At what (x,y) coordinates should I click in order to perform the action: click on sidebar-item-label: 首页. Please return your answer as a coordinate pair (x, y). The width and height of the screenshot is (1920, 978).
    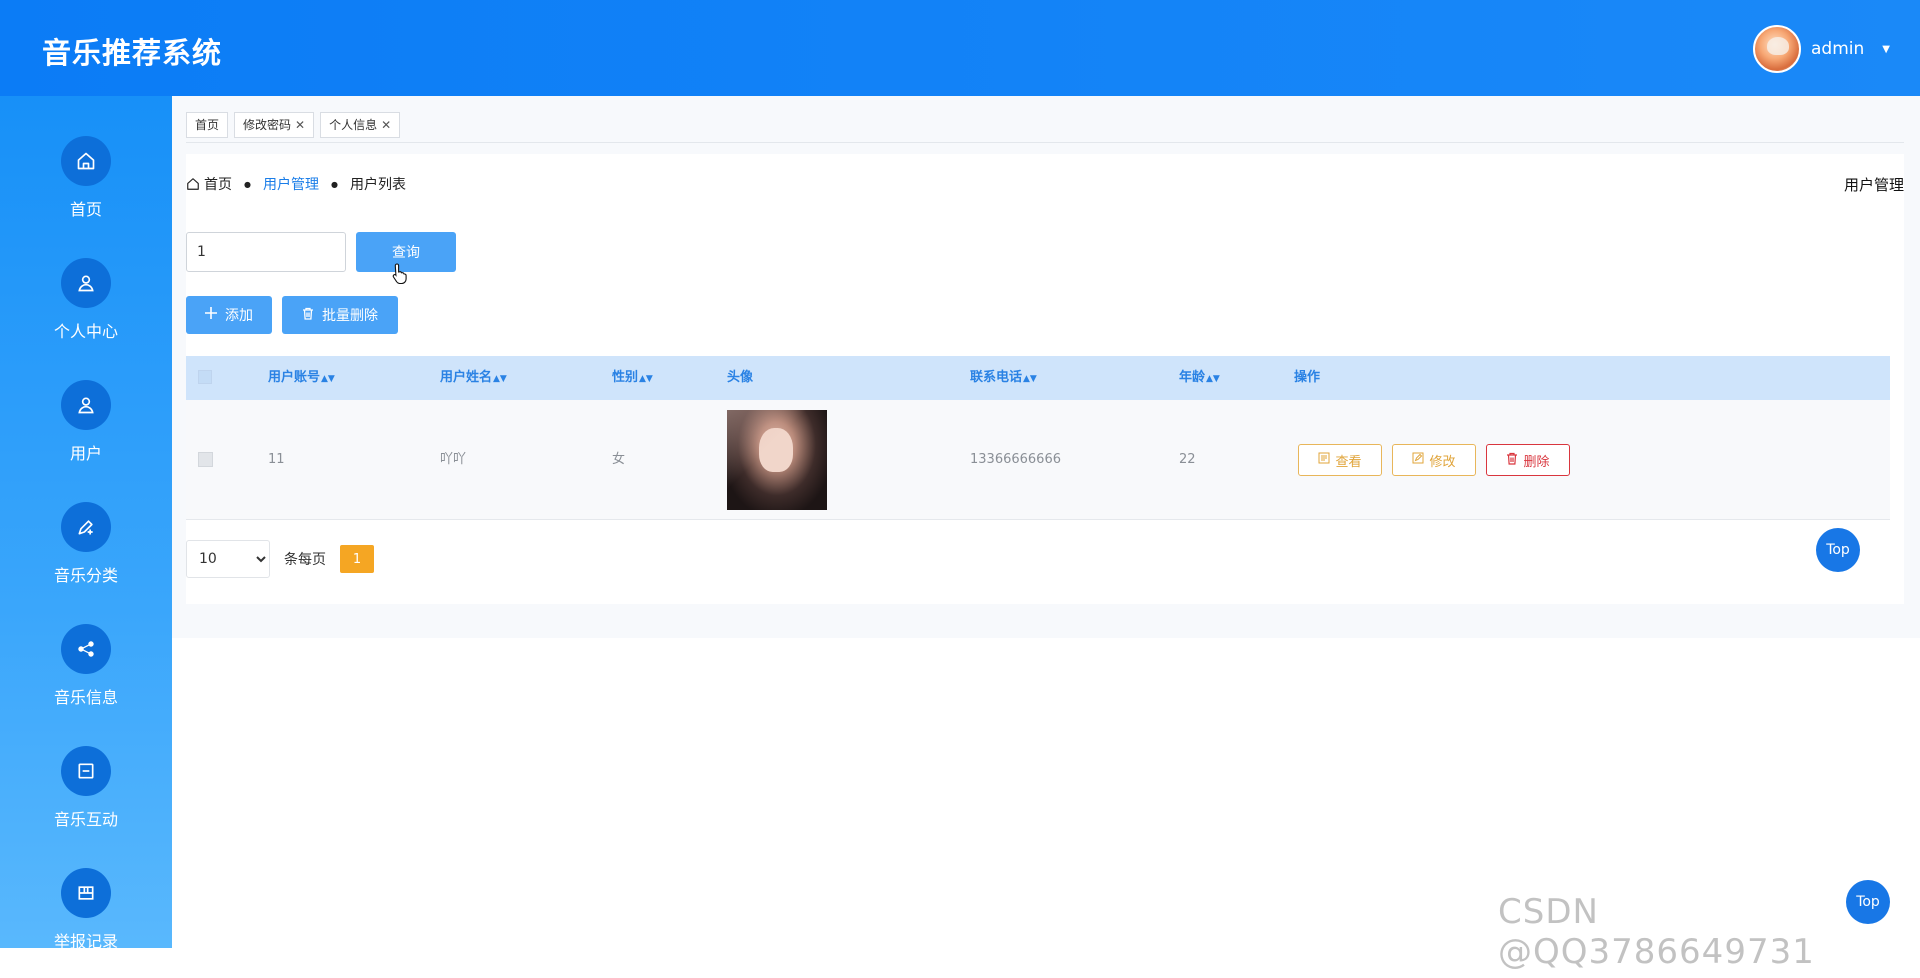
    Looking at the image, I should click on (85, 209).